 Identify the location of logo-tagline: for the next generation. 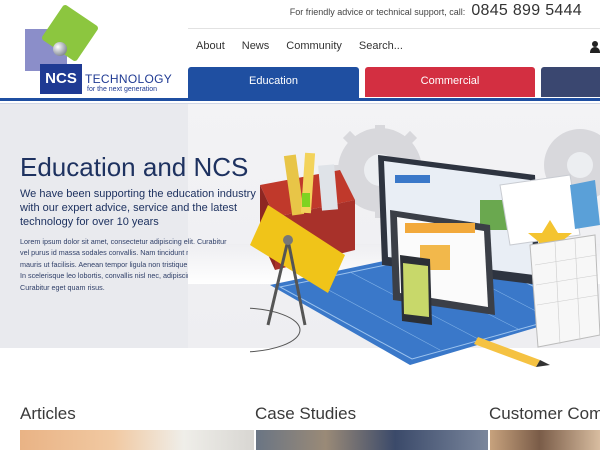
(122, 89).